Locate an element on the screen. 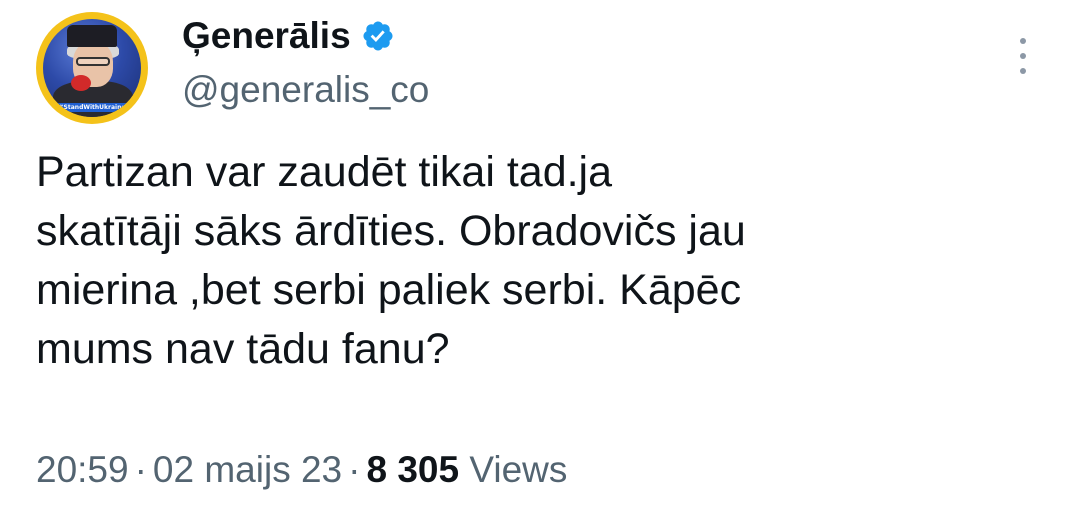  author-name-row: Ģenerālis is located at coordinates (288, 36).